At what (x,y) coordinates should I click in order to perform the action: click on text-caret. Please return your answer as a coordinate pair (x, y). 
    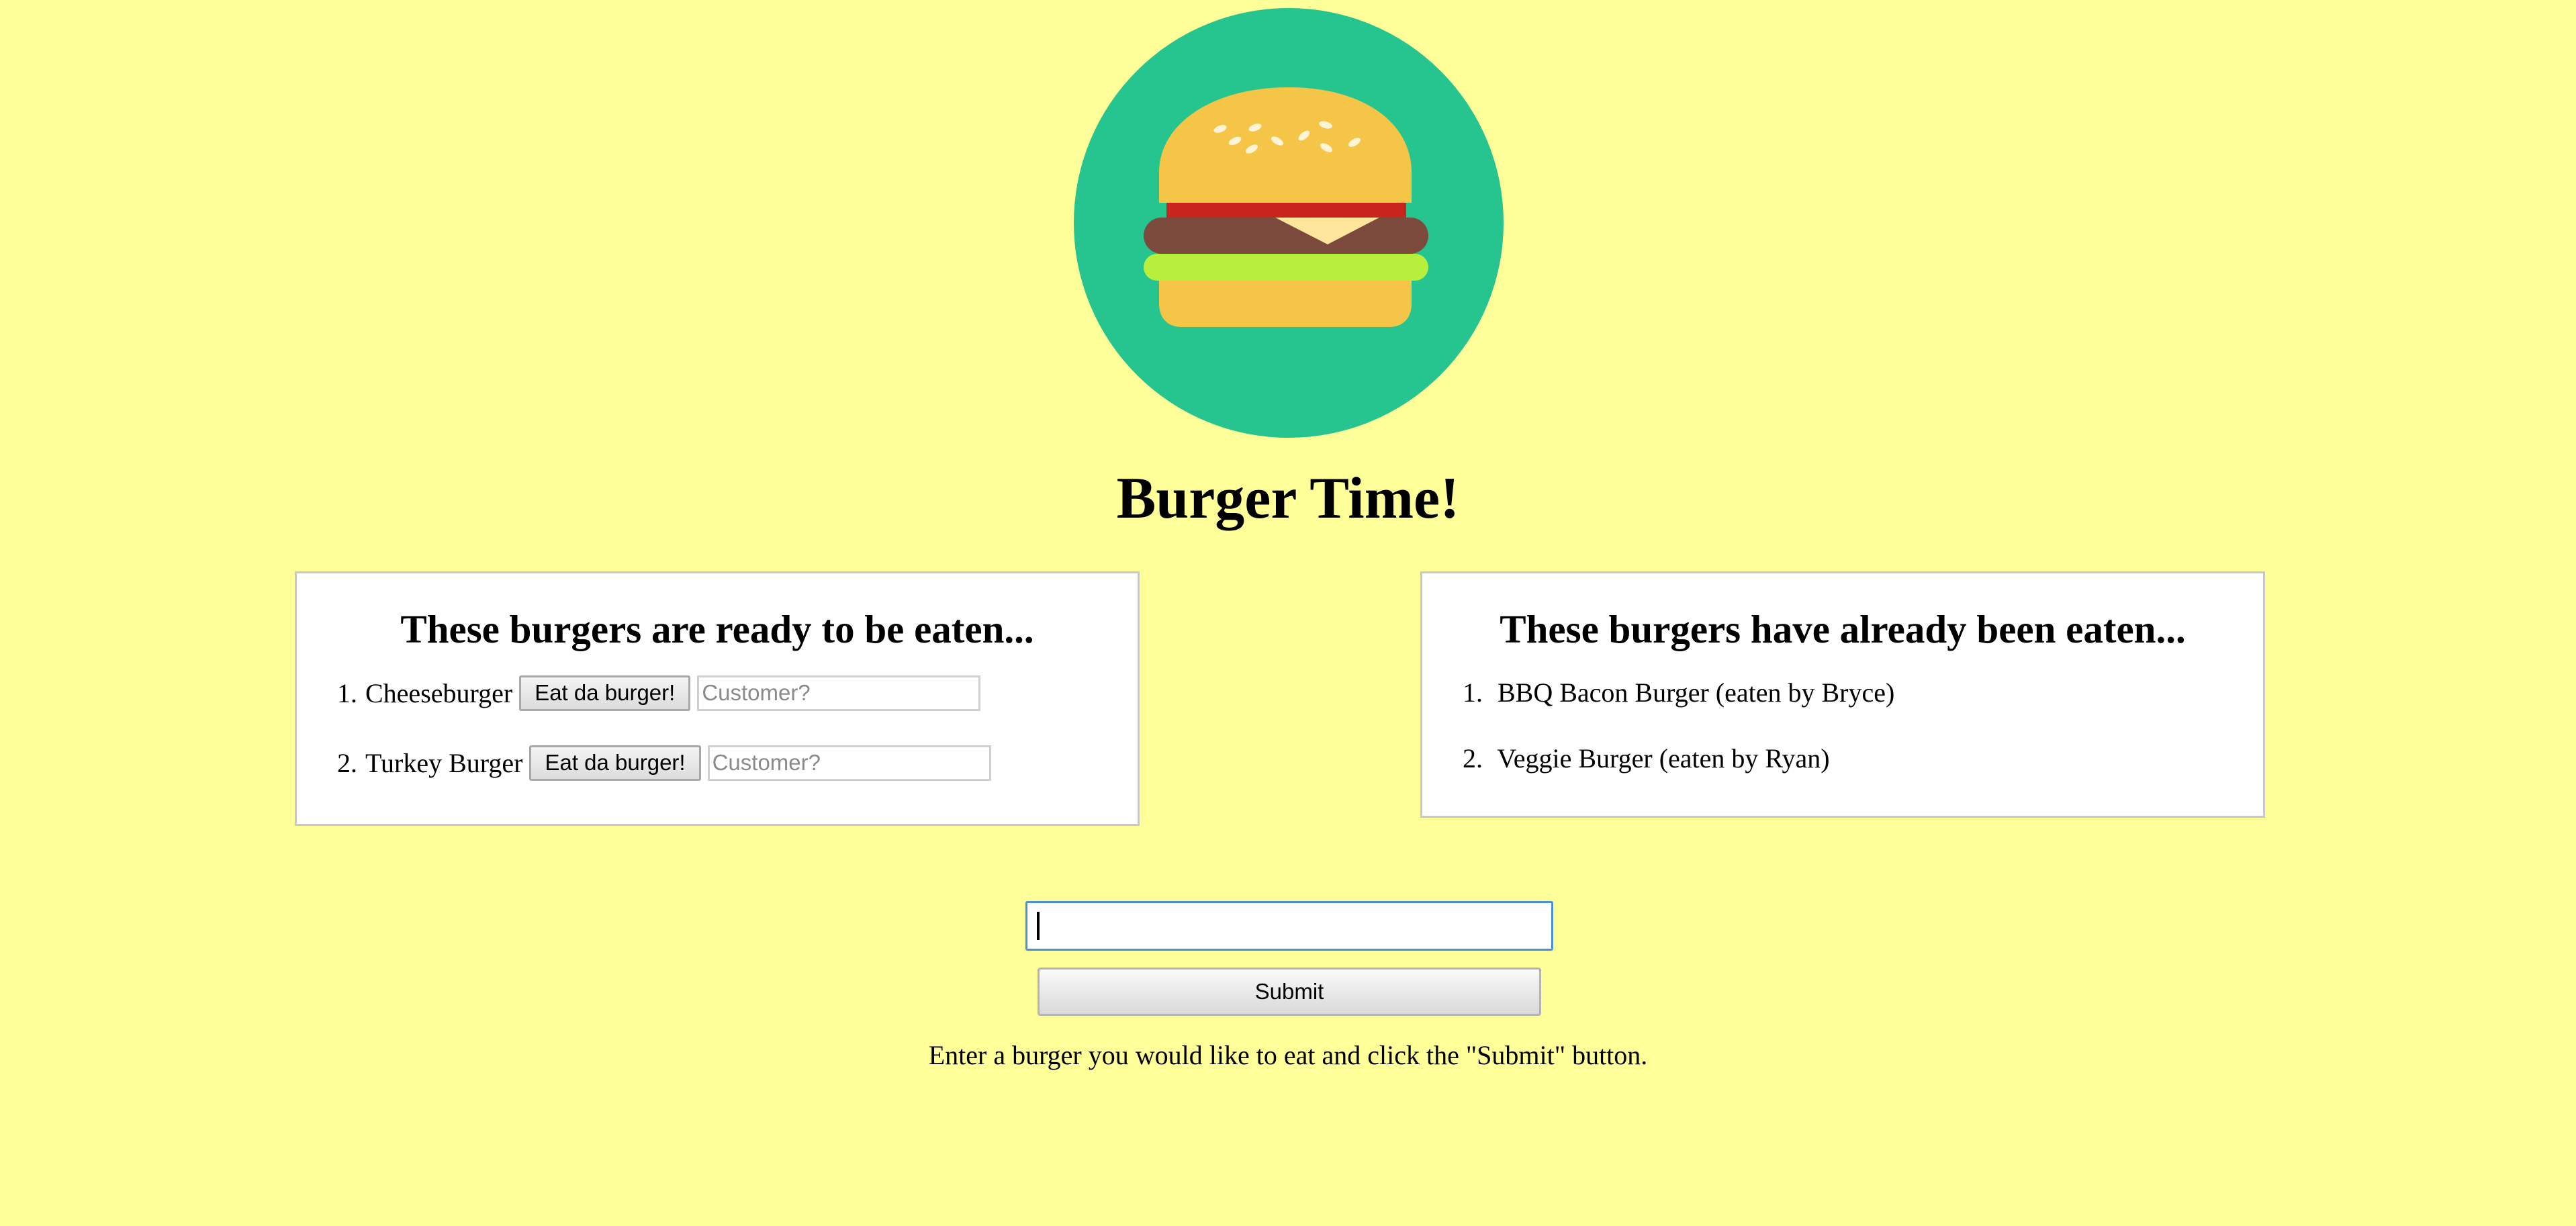
    Looking at the image, I should click on (1038, 926).